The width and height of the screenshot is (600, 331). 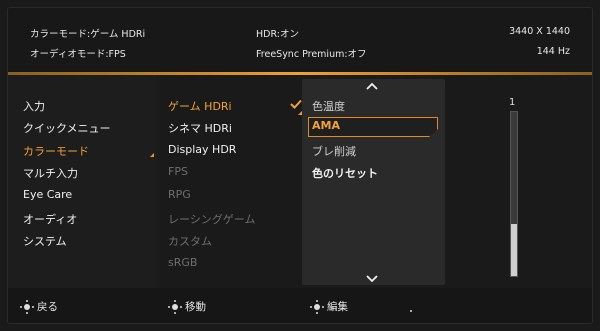 What do you see at coordinates (345, 173) in the screenshot?
I see `sub-option-color-reset: 色のリセット` at bounding box center [345, 173].